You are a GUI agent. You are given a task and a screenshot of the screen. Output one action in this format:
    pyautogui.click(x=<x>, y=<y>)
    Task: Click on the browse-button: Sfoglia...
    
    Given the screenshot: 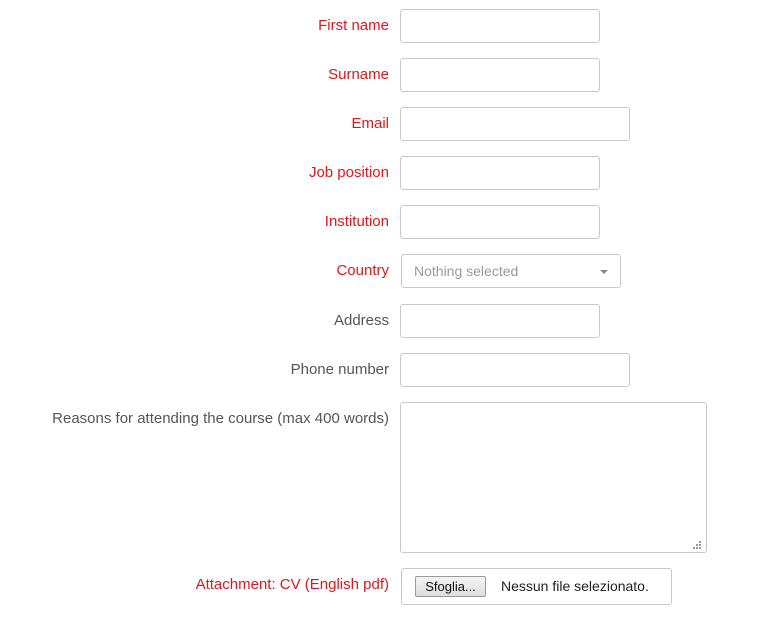 What is the action you would take?
    pyautogui.click(x=450, y=586)
    